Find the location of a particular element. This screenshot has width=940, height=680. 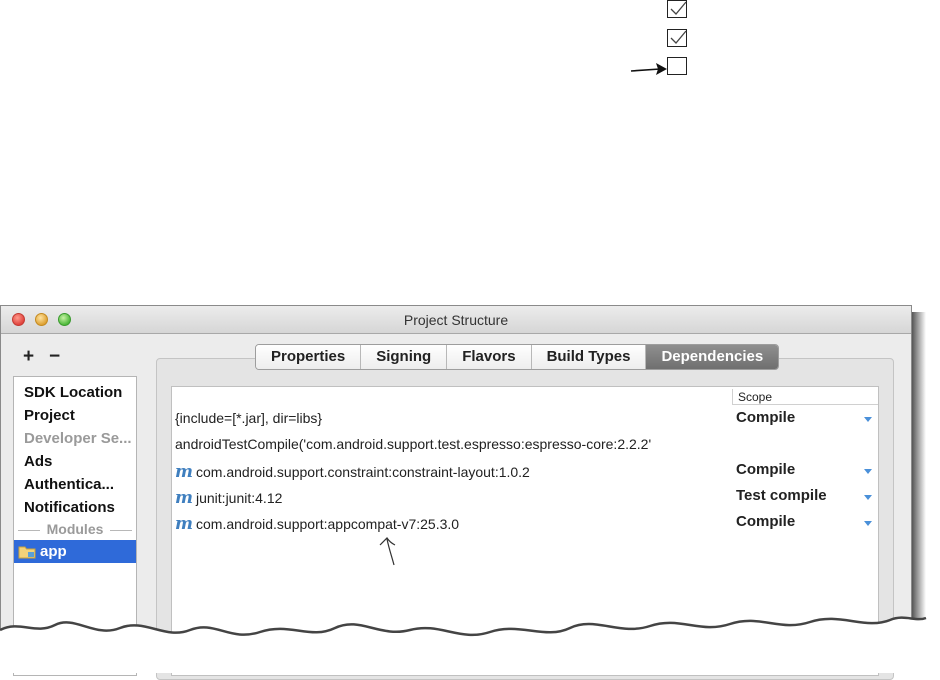

tab-signing: Signing is located at coordinates (403, 357).